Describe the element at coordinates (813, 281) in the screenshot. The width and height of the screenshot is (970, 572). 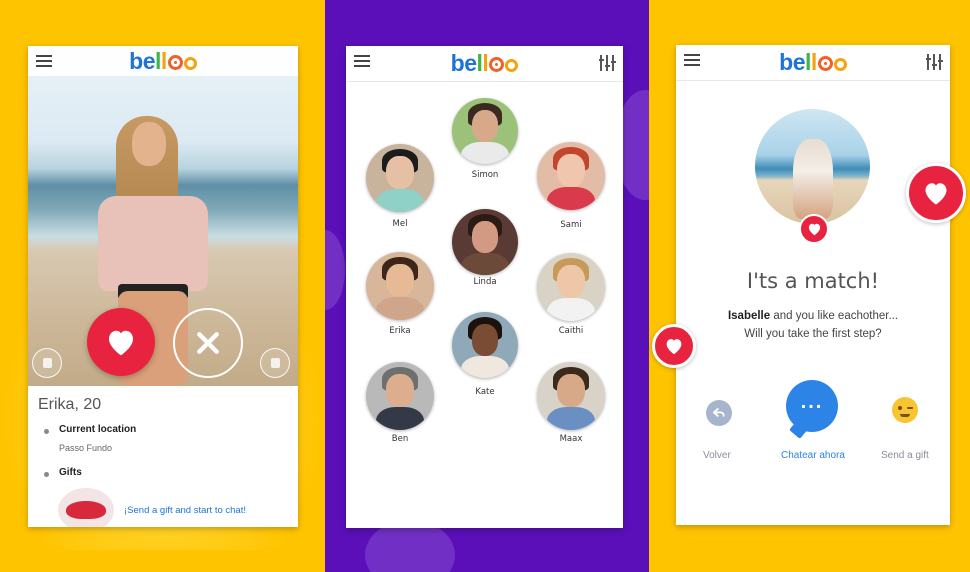
I see `match-title: I'ts a match!` at that location.